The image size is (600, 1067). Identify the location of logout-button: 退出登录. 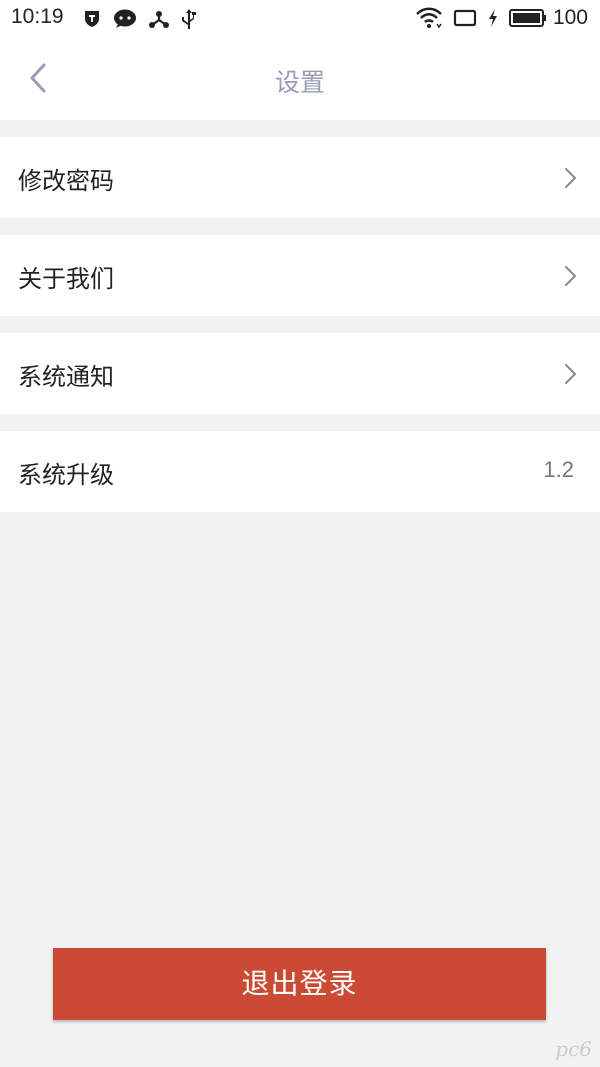
(299, 984).